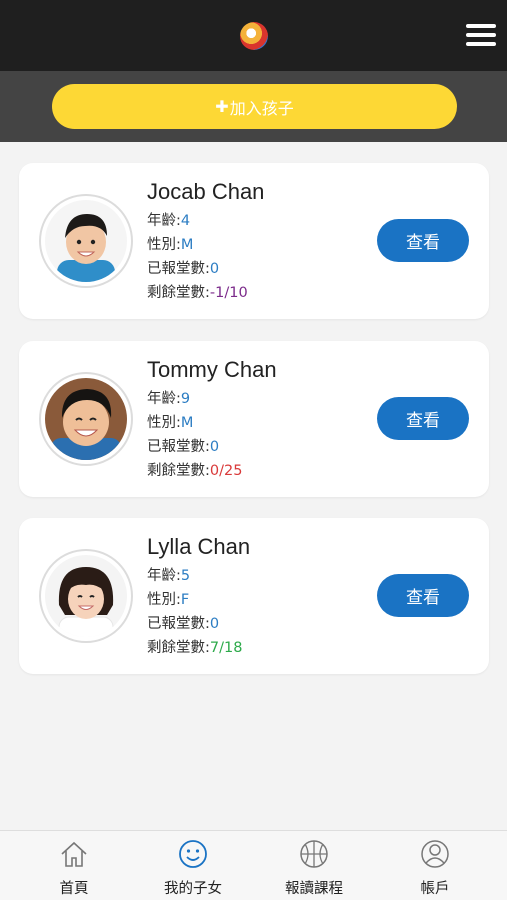 This screenshot has height=900, width=507. What do you see at coordinates (199, 546) in the screenshot?
I see `child-name: Lylla Chan` at bounding box center [199, 546].